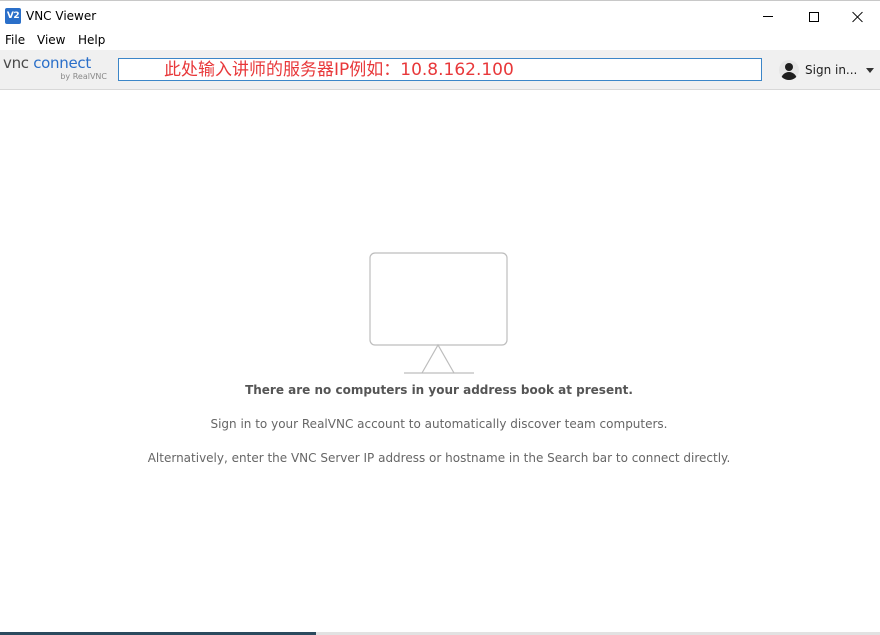  I want to click on menu-file: File, so click(15, 40).